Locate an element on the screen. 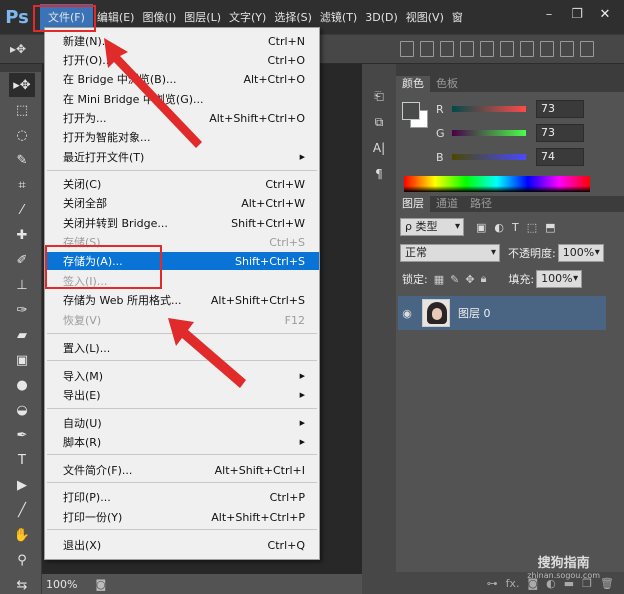 The image size is (624, 594). restore-icon: ❐ is located at coordinates (577, 14).